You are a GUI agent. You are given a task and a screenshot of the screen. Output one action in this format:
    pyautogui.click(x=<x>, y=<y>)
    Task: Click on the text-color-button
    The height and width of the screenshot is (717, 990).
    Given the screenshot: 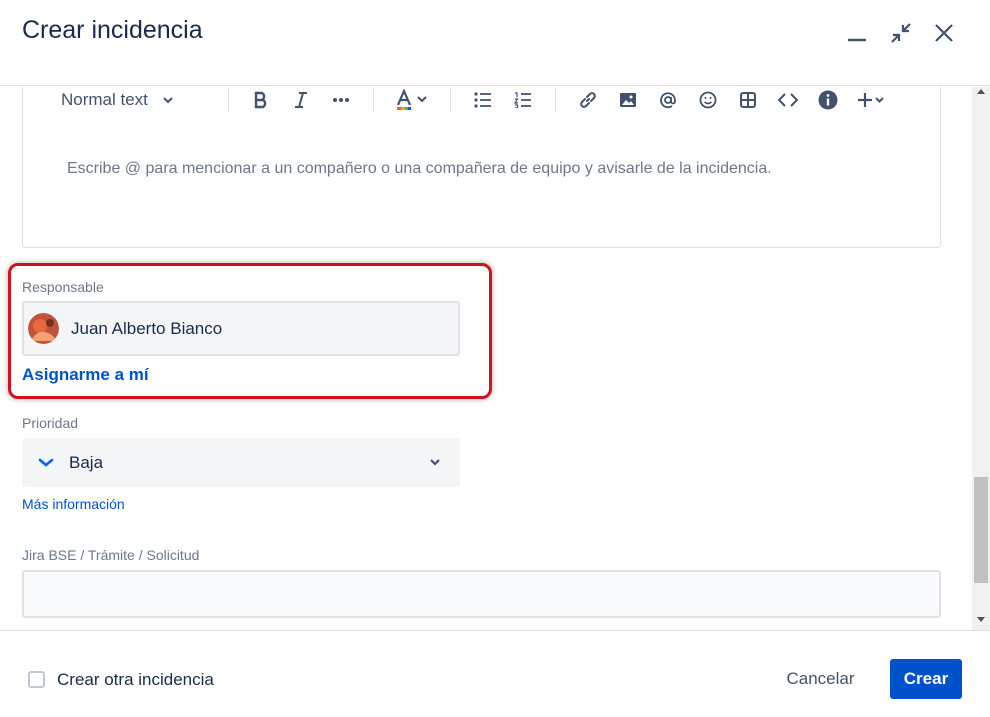 What is the action you would take?
    pyautogui.click(x=412, y=102)
    